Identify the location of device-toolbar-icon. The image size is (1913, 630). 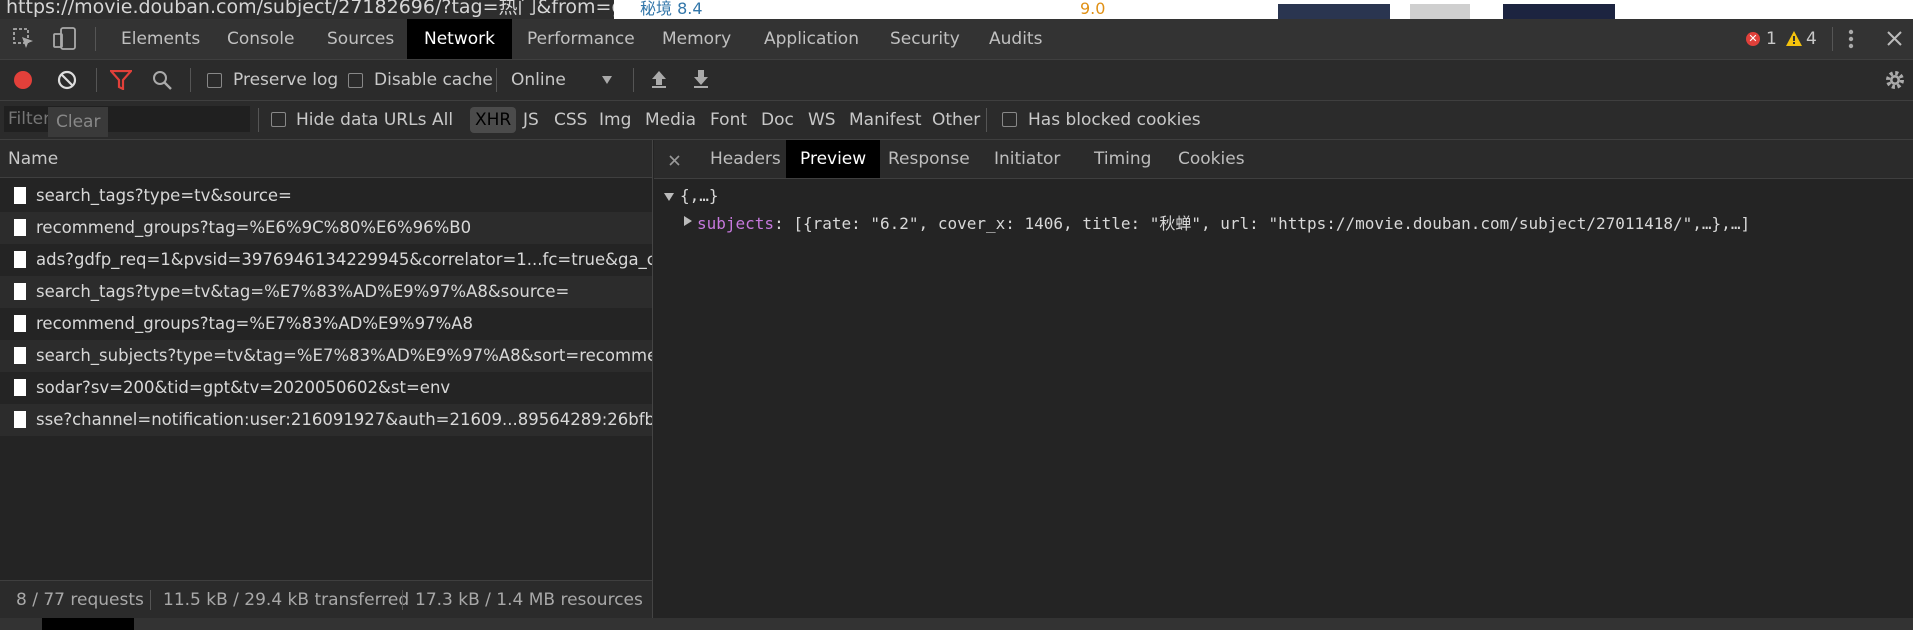
(65, 41).